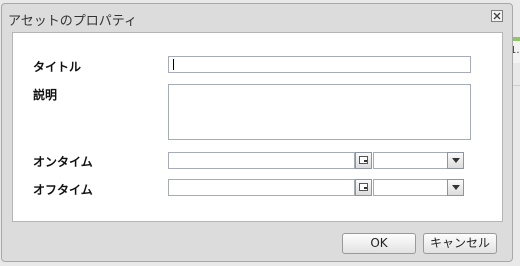  I want to click on off-time-time-select, so click(410, 187).